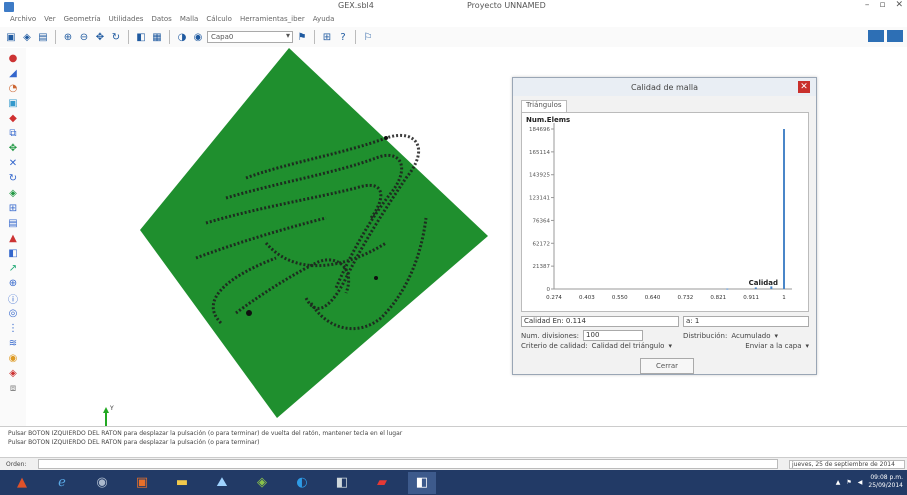 The image size is (907, 495). I want to click on command-bar: Orden: jueves, 25 de septiembre de 2014, so click(453, 463).